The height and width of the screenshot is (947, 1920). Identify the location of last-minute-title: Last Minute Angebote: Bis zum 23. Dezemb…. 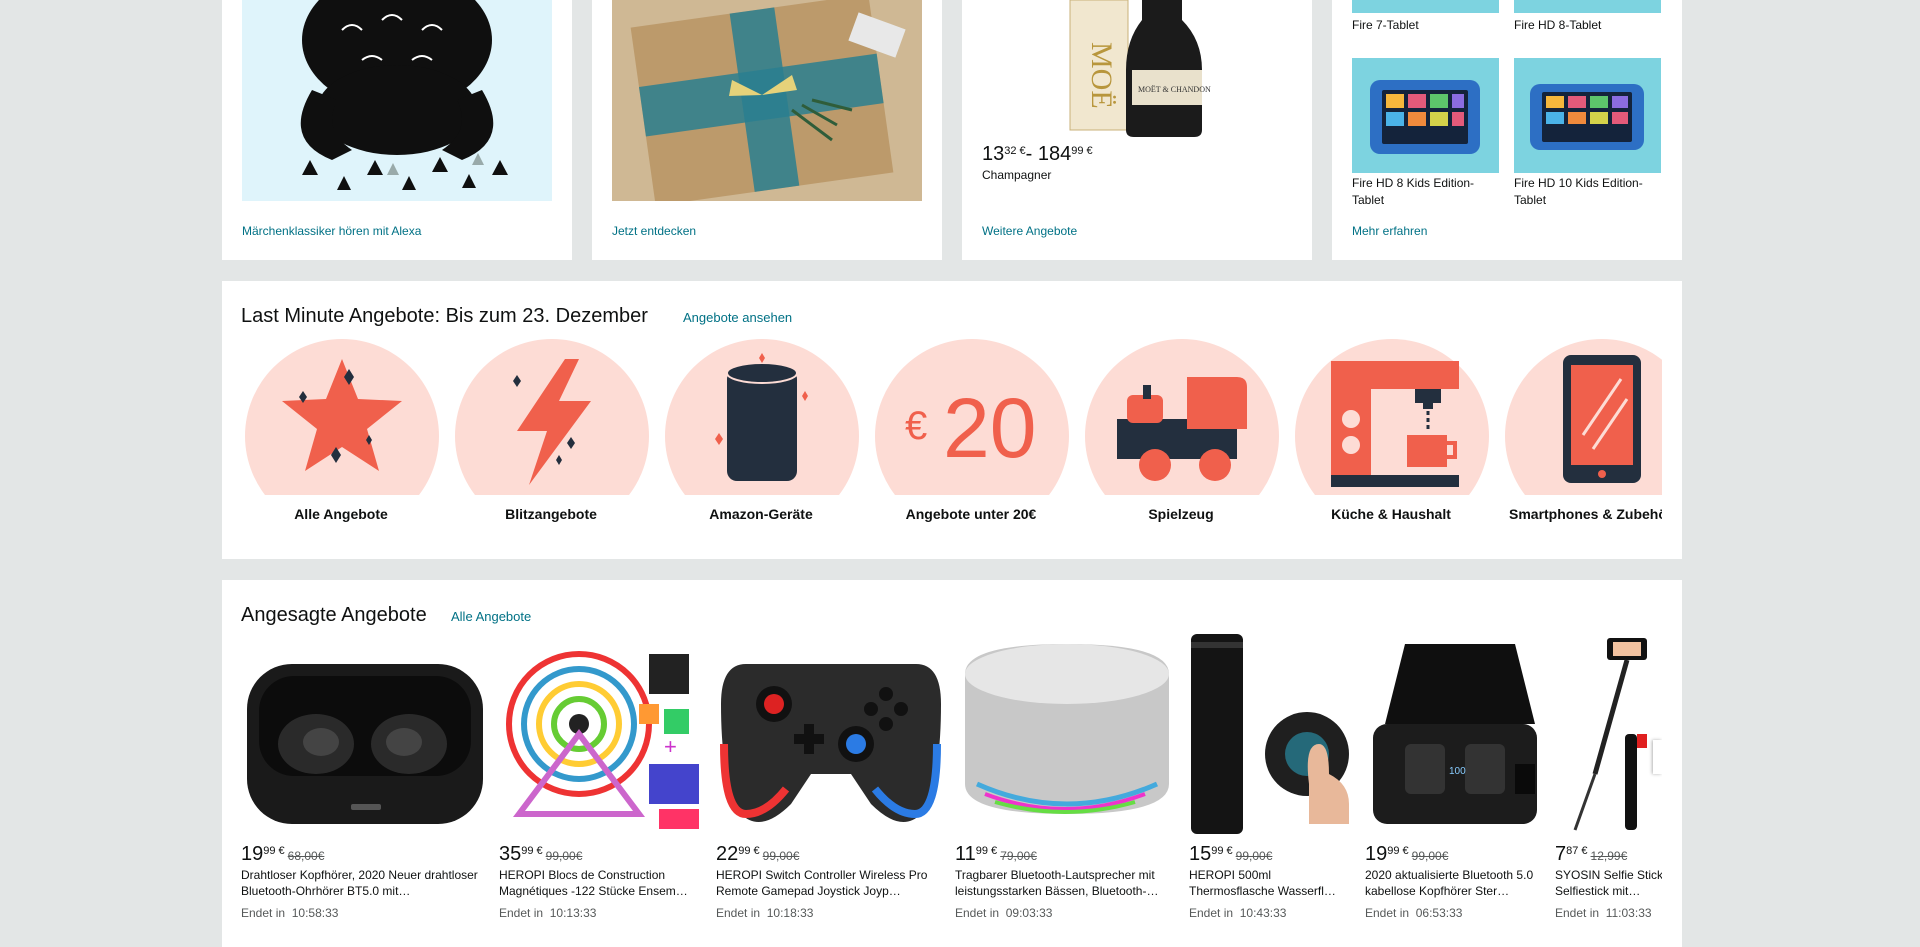
(444, 316).